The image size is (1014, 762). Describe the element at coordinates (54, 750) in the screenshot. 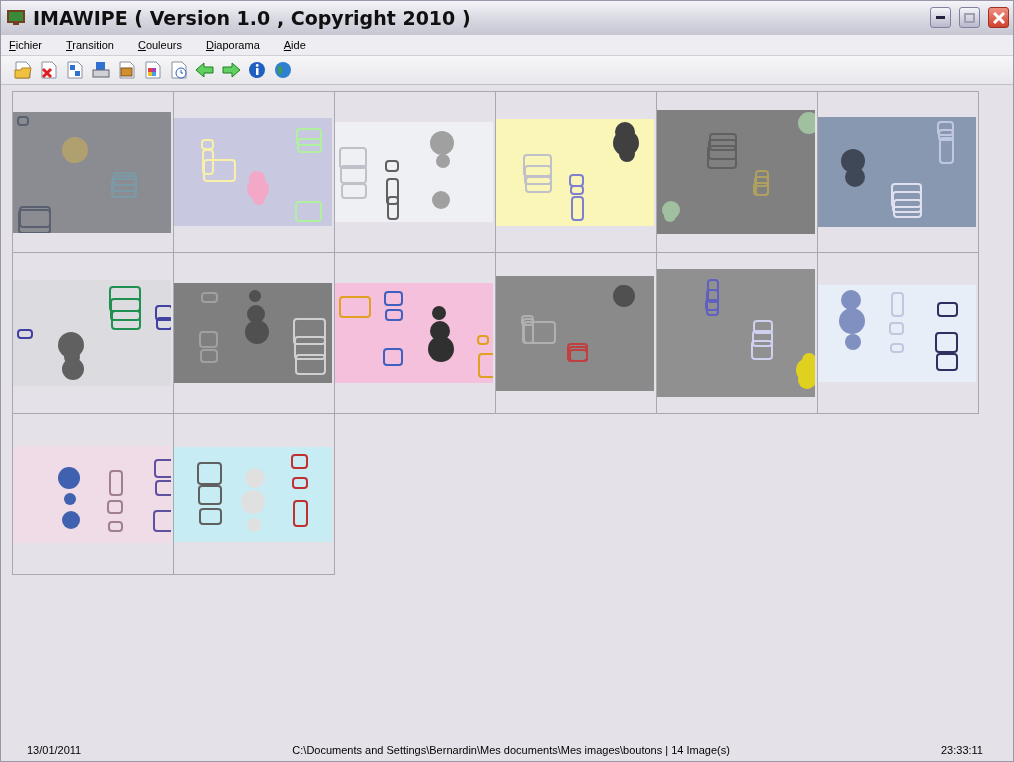

I see `status-date: 13/01/2011` at that location.